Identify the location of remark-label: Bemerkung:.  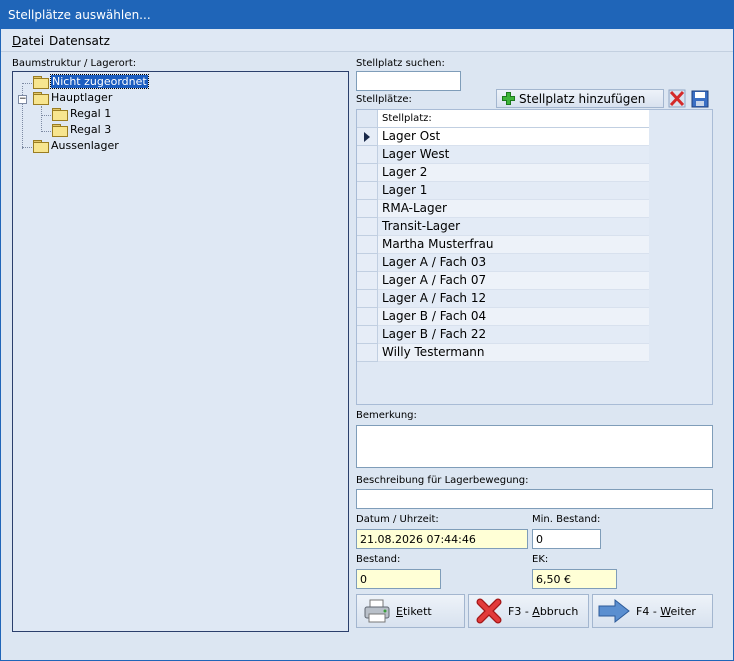
(386, 415).